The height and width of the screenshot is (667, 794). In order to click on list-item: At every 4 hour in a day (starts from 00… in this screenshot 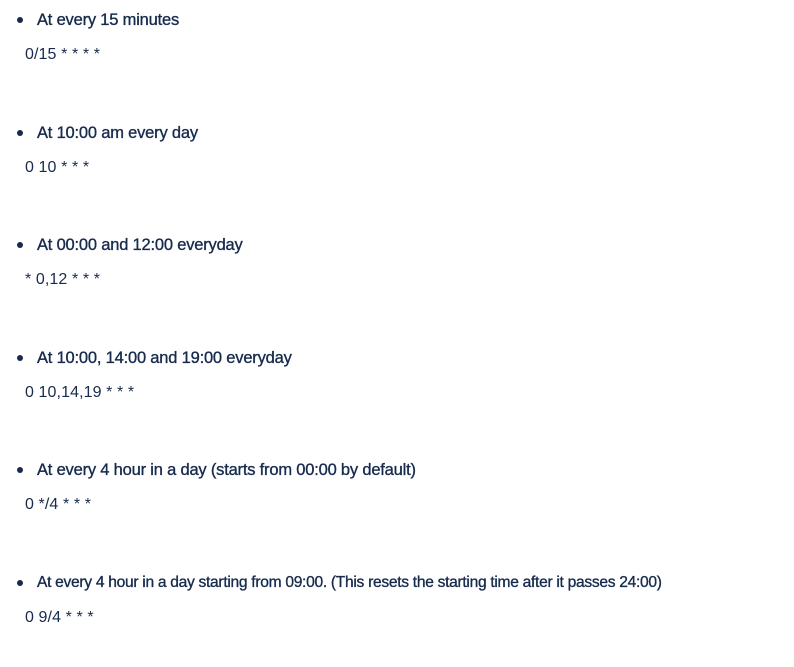, I will do `click(397, 485)`.